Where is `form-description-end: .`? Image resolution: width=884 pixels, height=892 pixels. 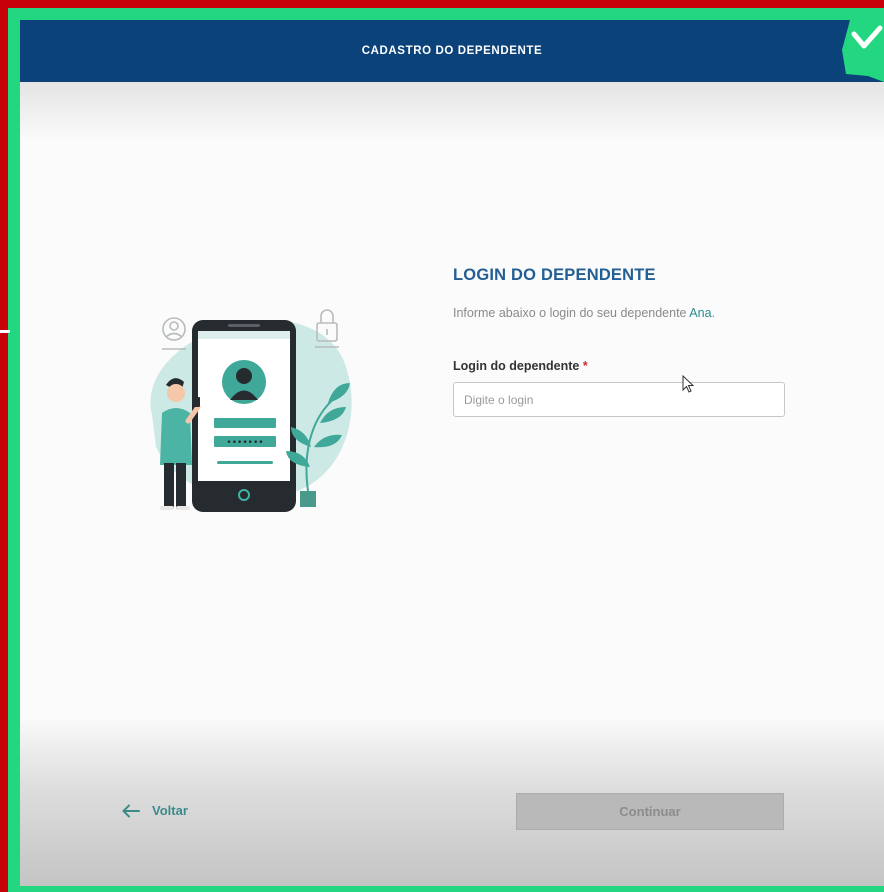
form-description-end: . is located at coordinates (713, 313).